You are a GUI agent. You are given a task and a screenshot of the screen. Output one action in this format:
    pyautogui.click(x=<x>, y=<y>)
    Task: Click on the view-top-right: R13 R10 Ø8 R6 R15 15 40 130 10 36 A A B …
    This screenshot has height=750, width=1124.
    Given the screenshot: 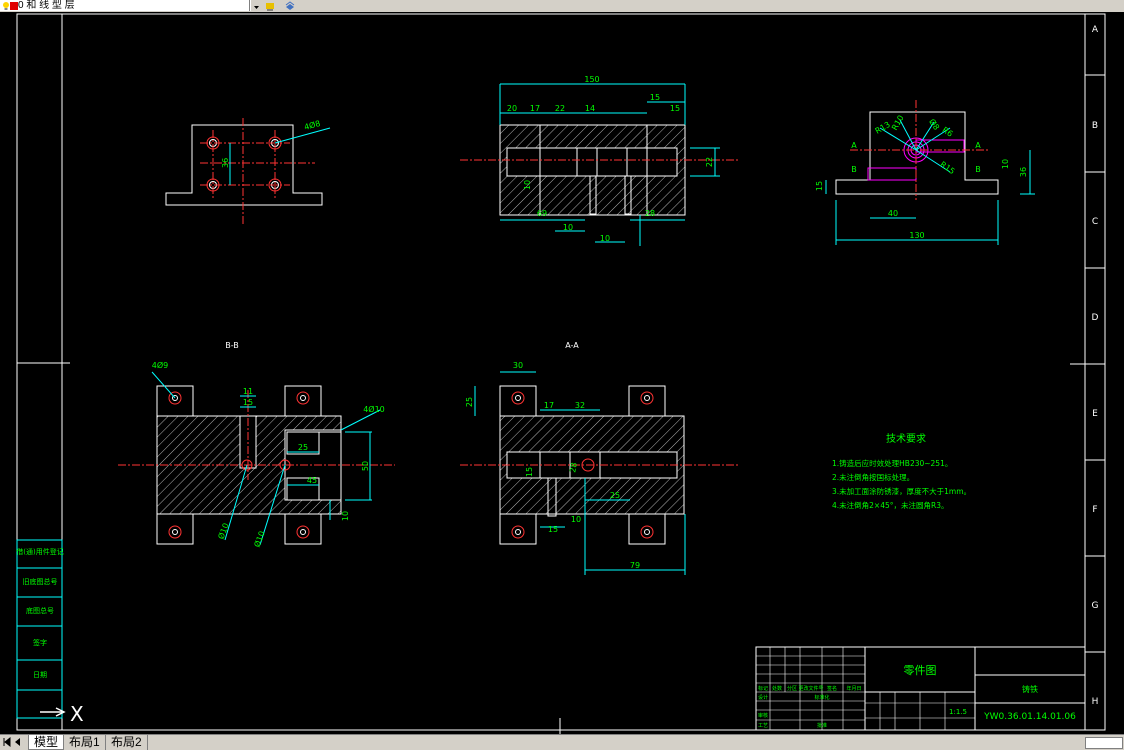 What is the action you would take?
    pyautogui.click(x=925, y=172)
    